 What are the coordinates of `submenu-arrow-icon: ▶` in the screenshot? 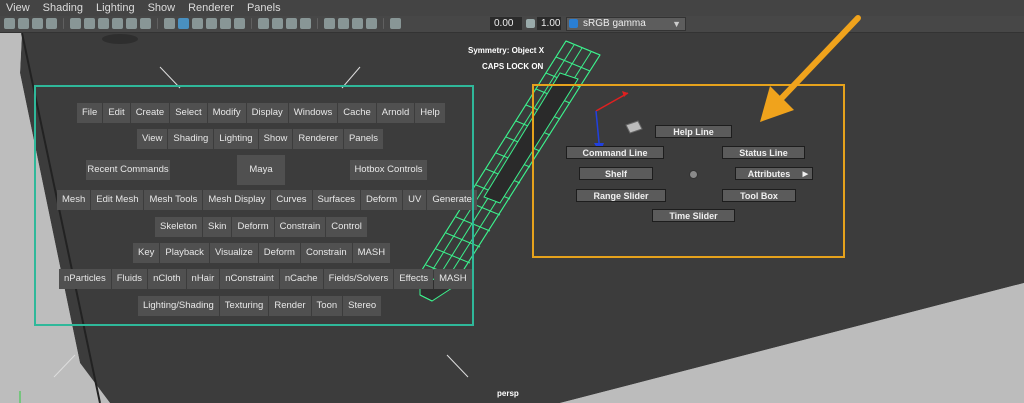 It's located at (805, 174).